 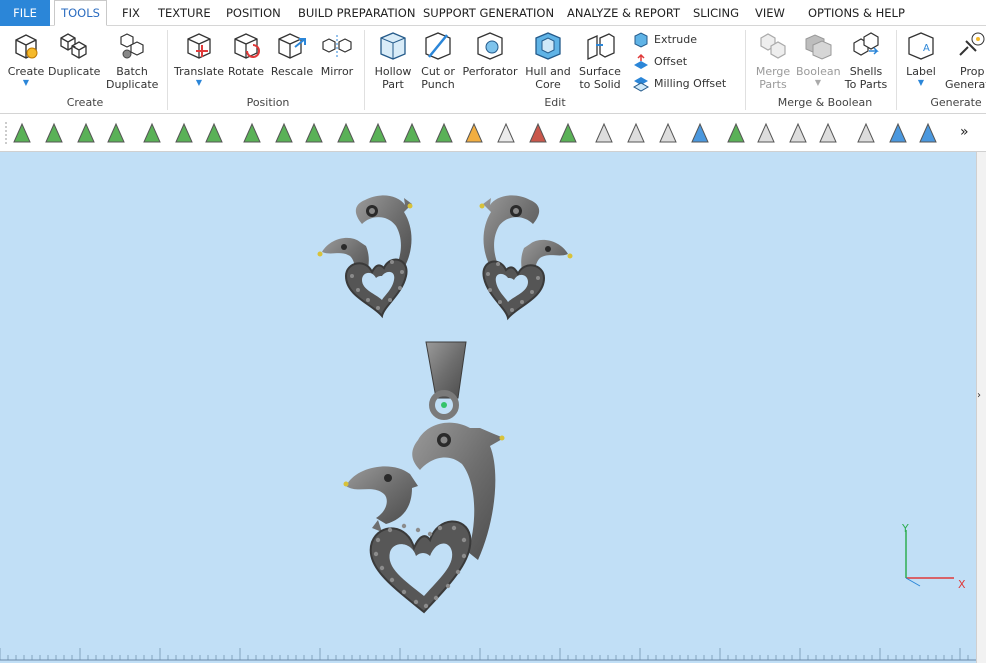 What do you see at coordinates (659, 62) in the screenshot?
I see `offset-button: Offset` at bounding box center [659, 62].